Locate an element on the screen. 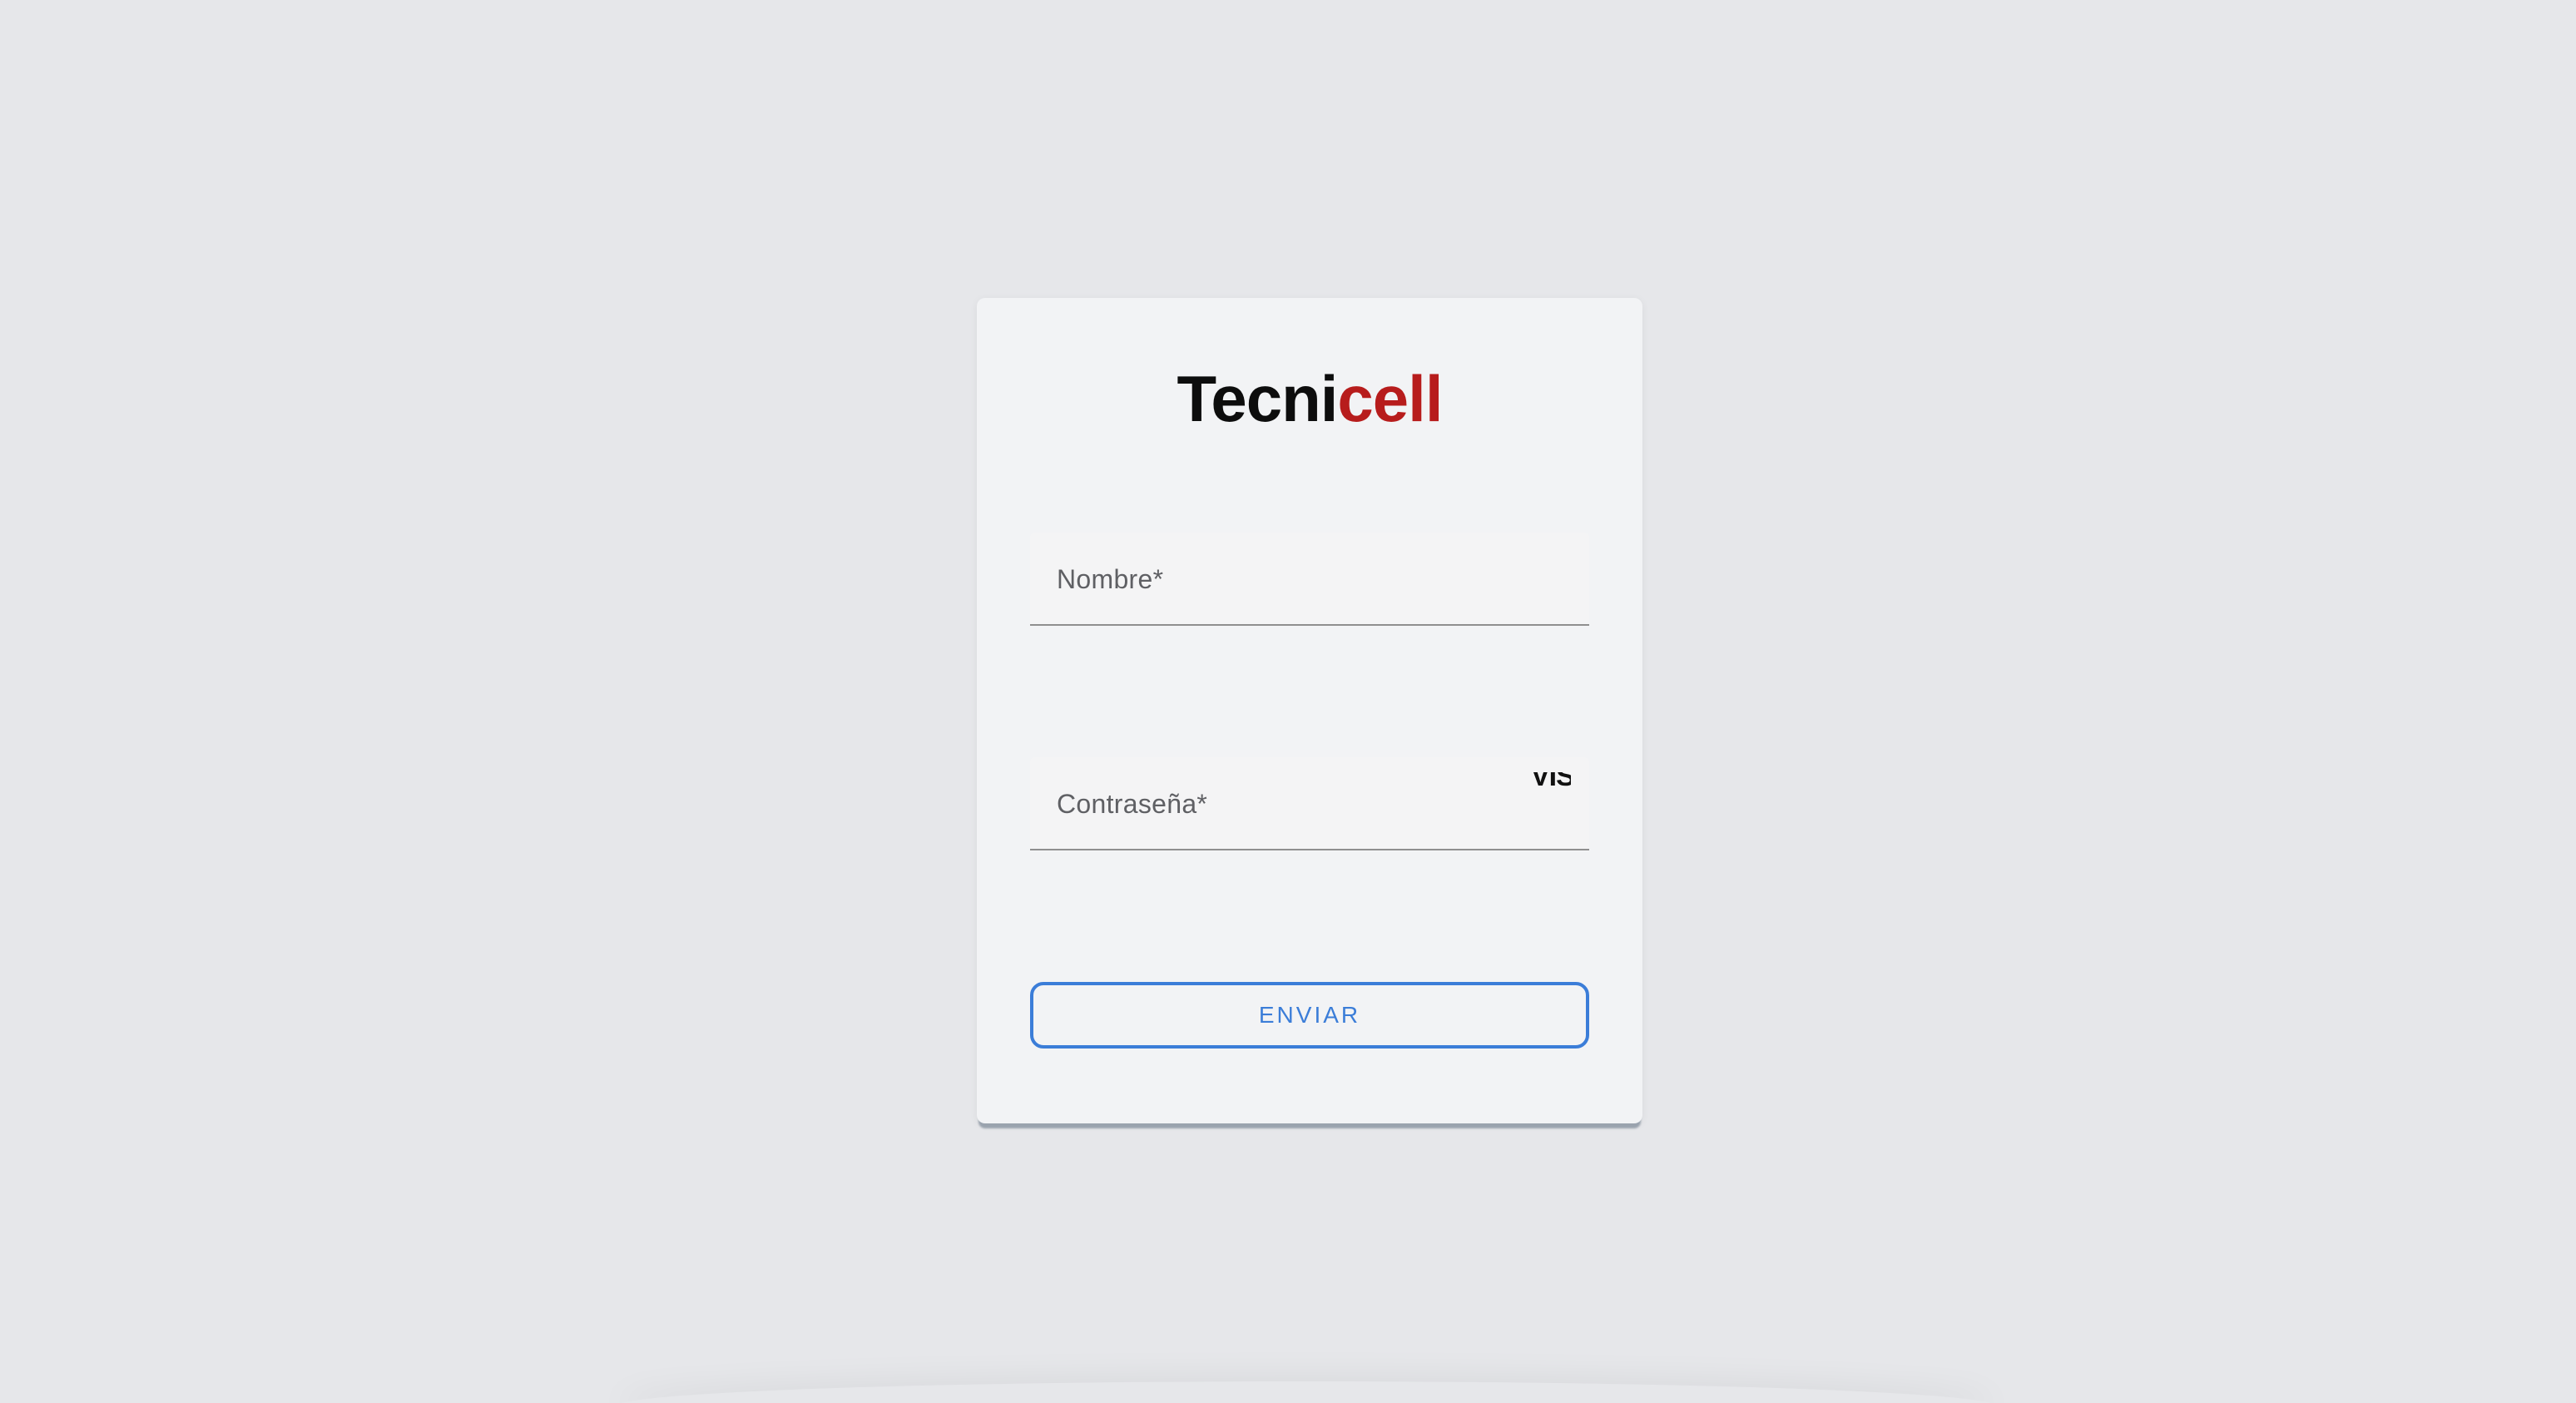 This screenshot has width=2576, height=1403. name-input is located at coordinates (1310, 578).